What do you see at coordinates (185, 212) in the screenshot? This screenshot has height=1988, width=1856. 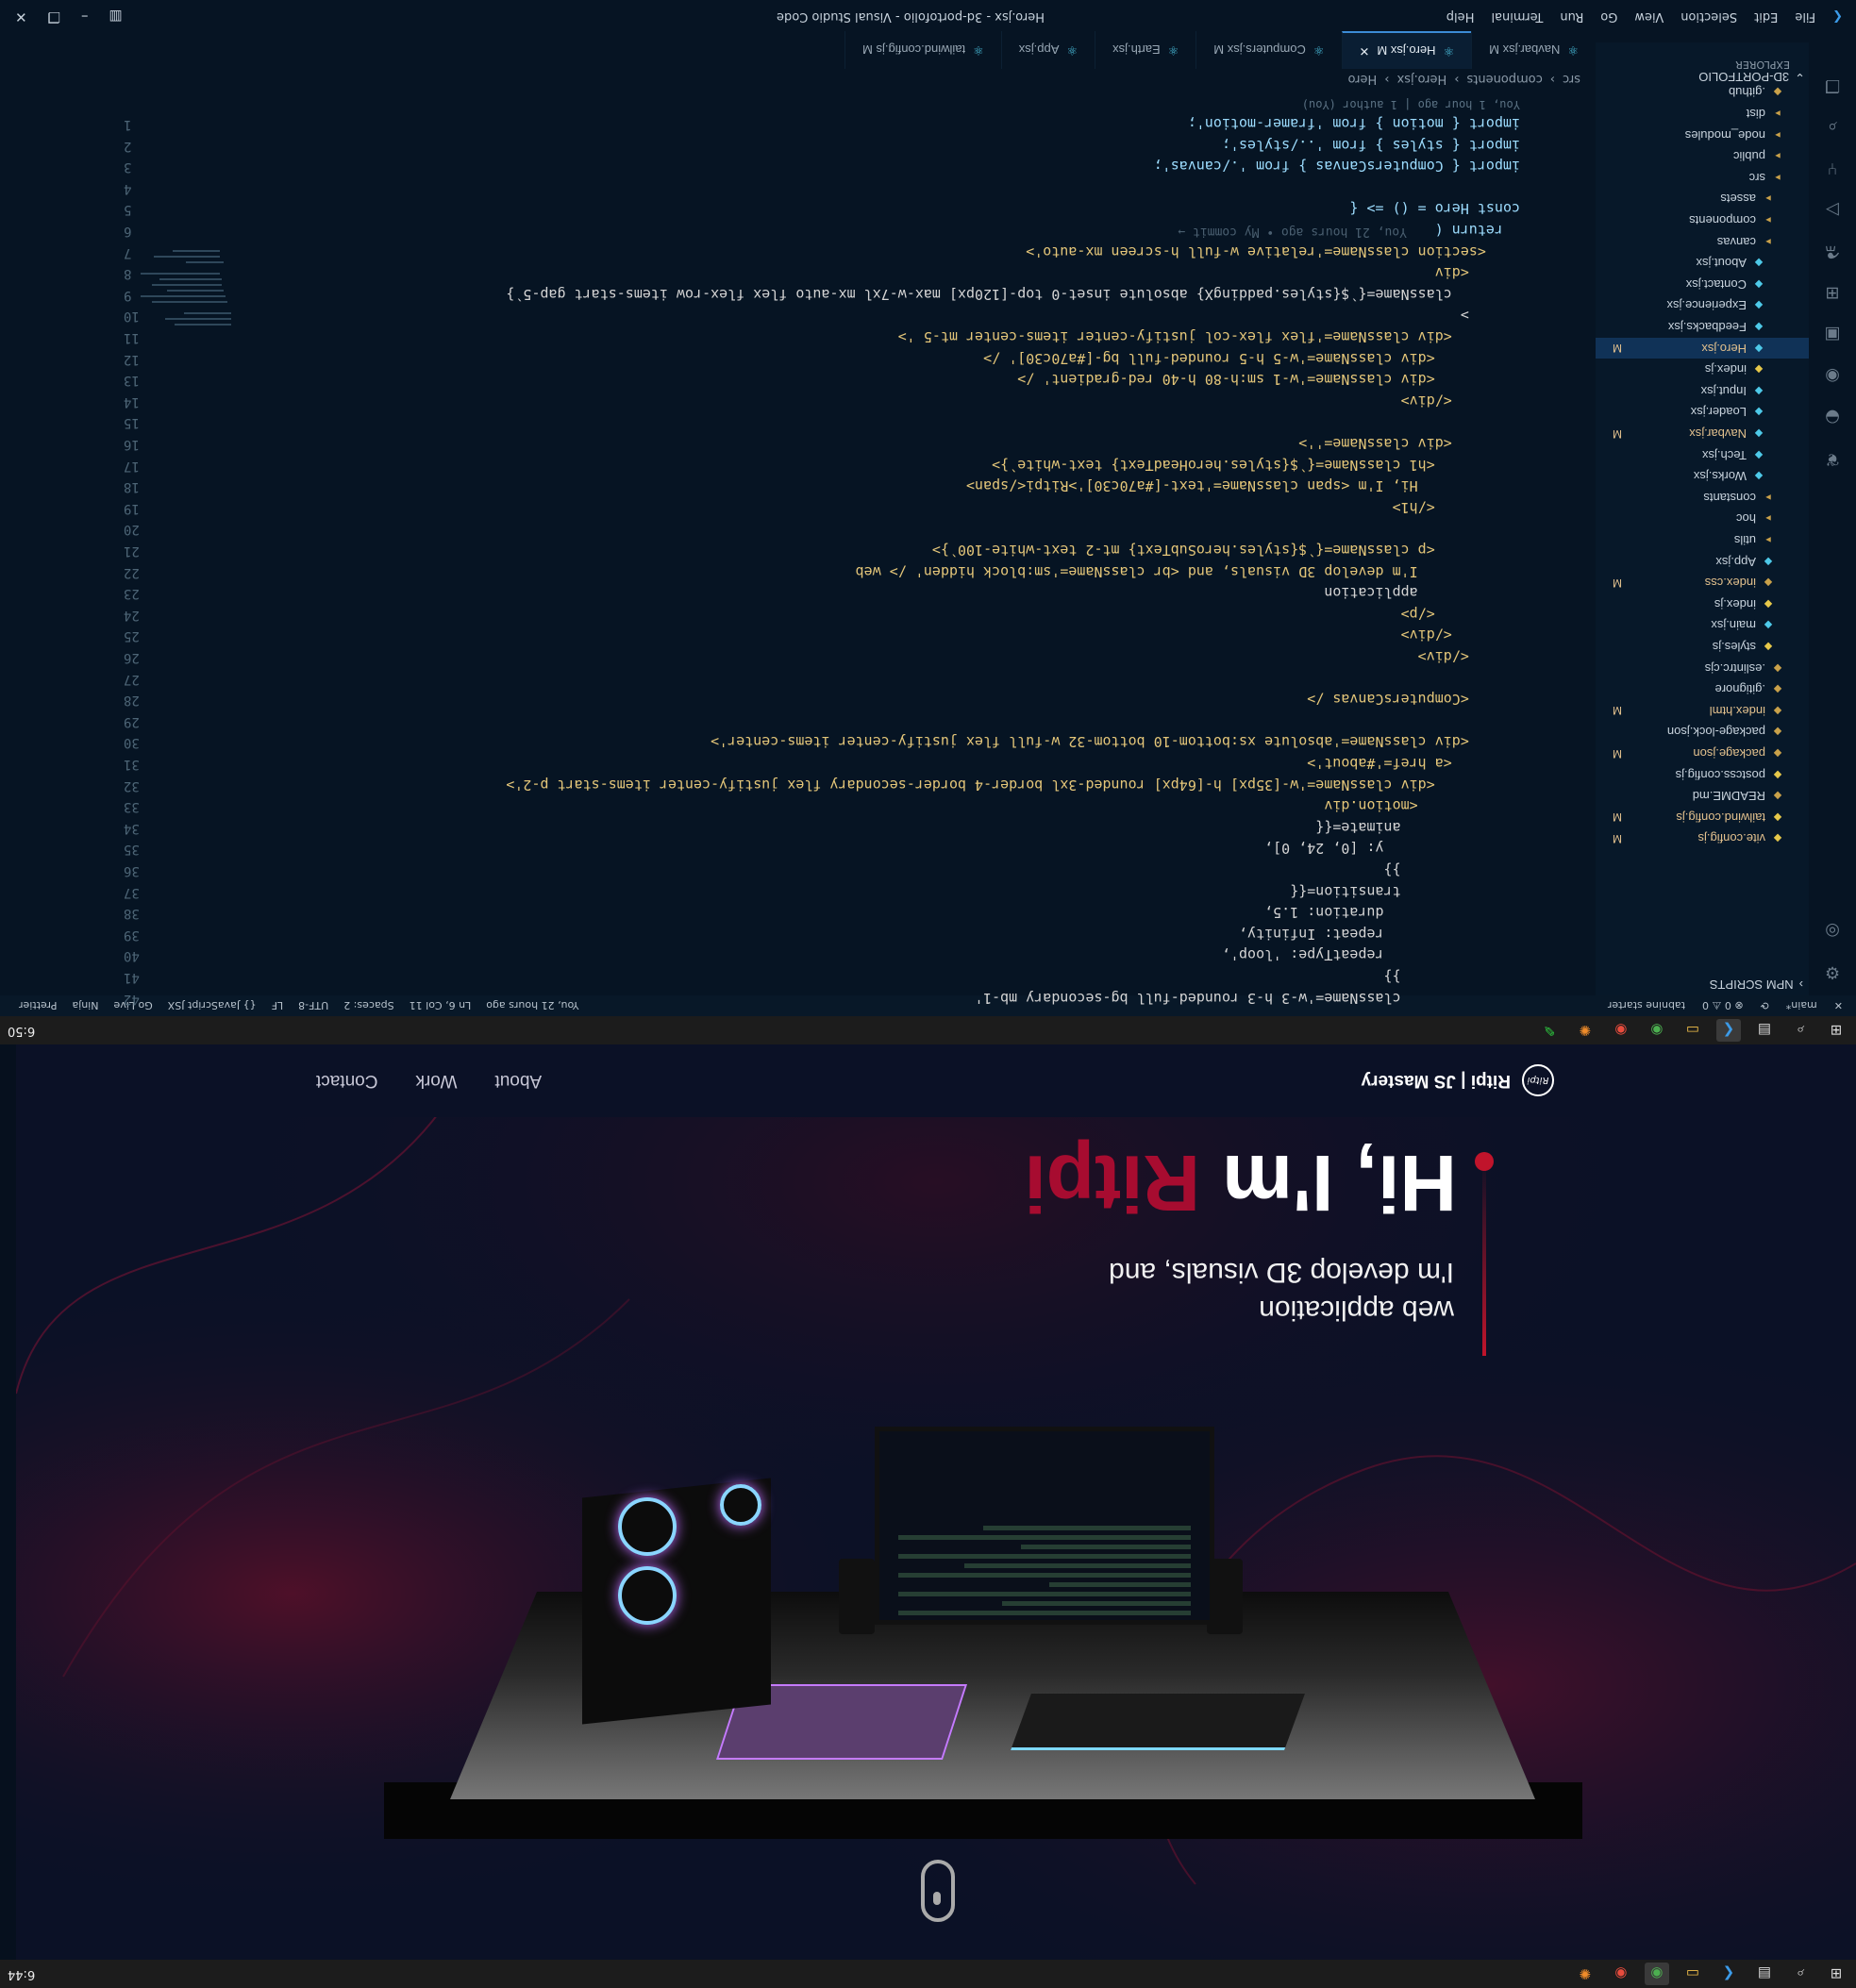 I see `minimap` at bounding box center [185, 212].